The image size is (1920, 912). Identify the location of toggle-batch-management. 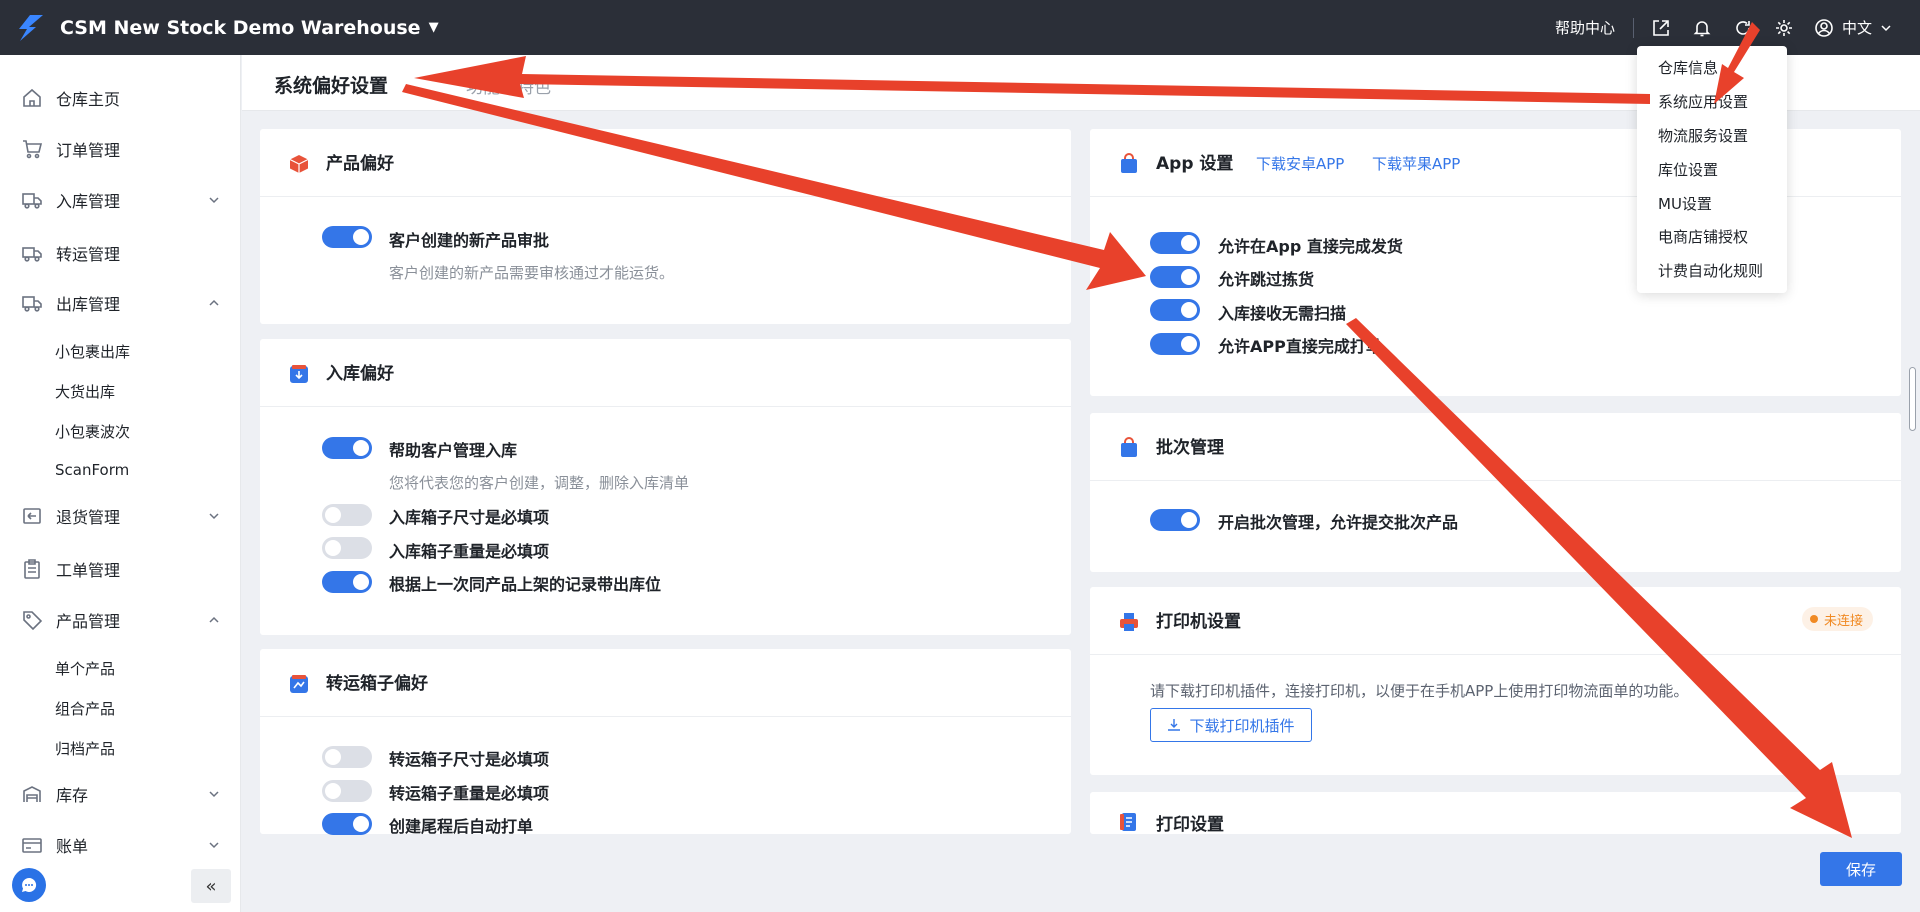
(1175, 520).